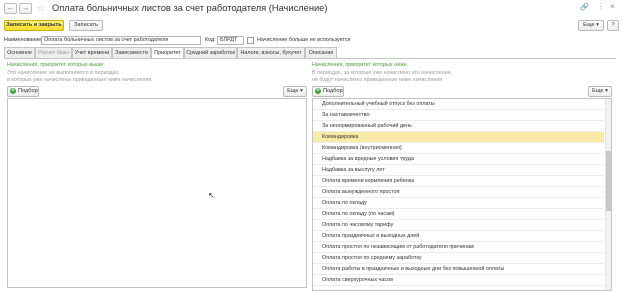  Describe the element at coordinates (55, 65) in the screenshot. I see `left-panel-heading: Начисления, приоритет которых выше` at that location.